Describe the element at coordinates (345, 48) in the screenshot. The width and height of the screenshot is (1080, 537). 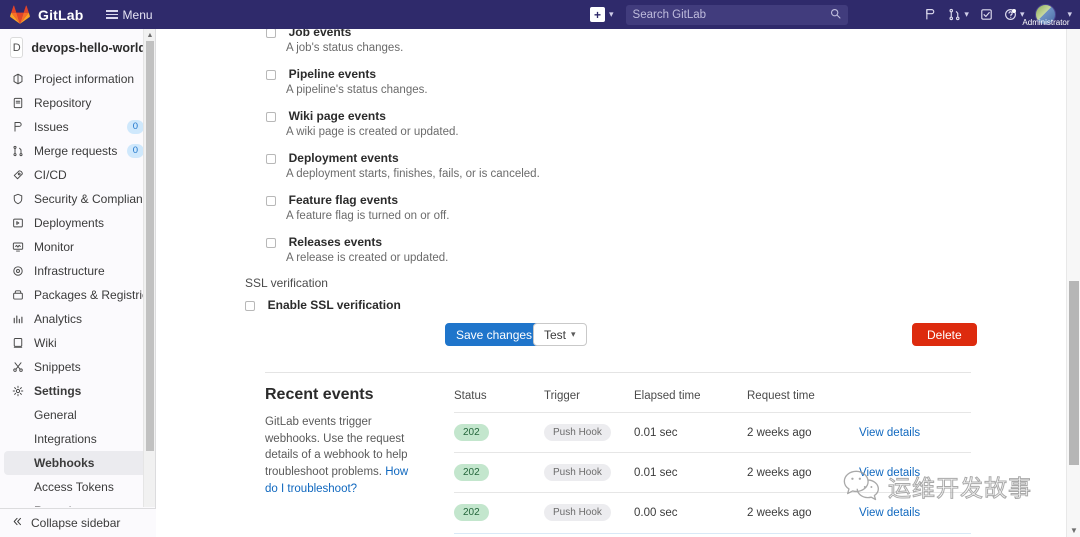
I see `event-description: A job's status changes.` at that location.